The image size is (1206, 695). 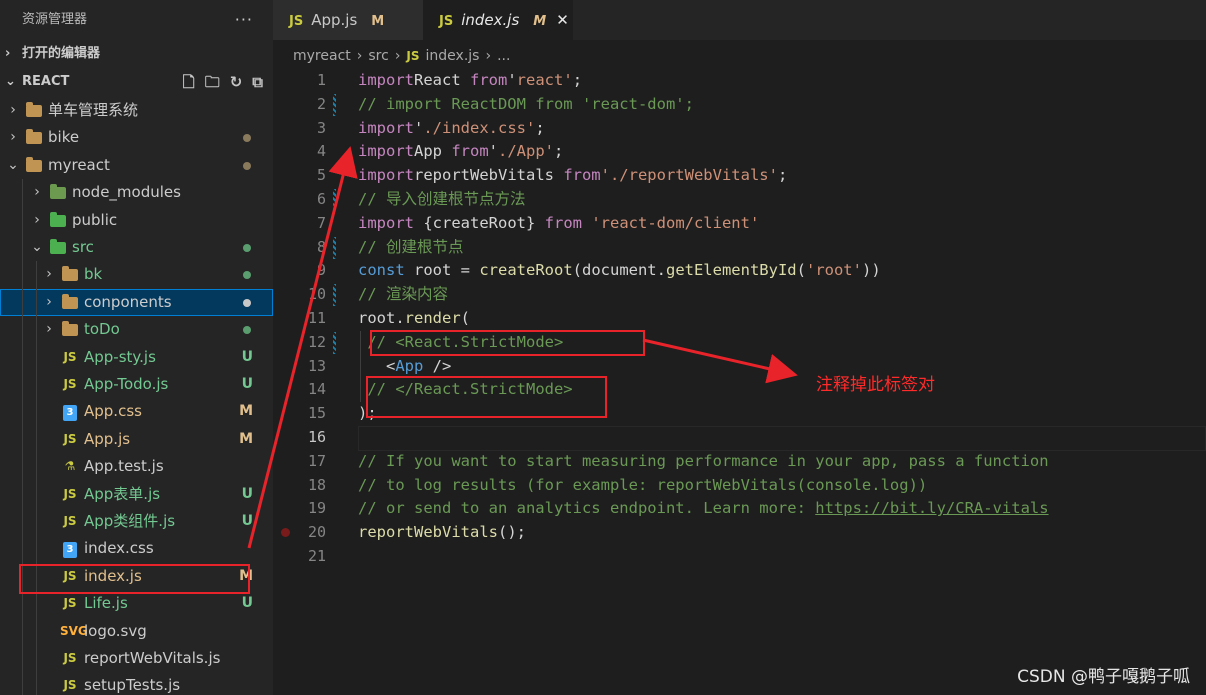 I want to click on code-token: ./App, so click(x=521, y=151).